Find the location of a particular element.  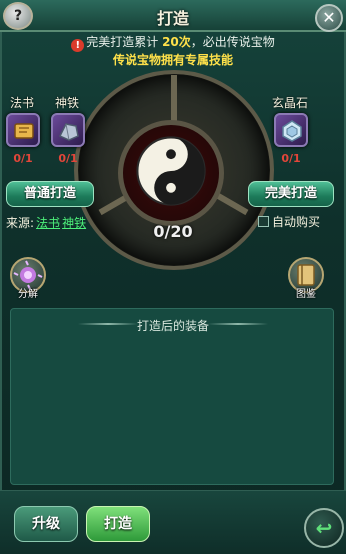

tab-forge: 打造 is located at coordinates (118, 524).